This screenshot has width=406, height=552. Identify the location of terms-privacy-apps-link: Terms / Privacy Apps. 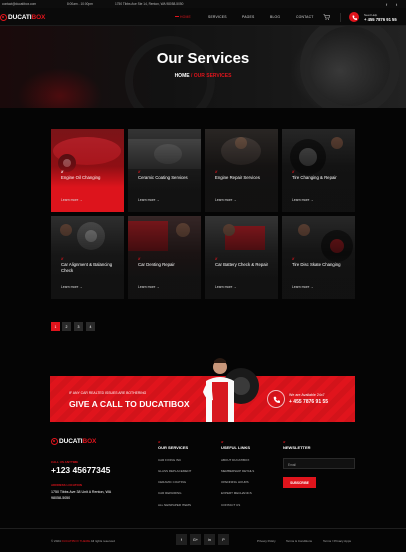
(337, 541).